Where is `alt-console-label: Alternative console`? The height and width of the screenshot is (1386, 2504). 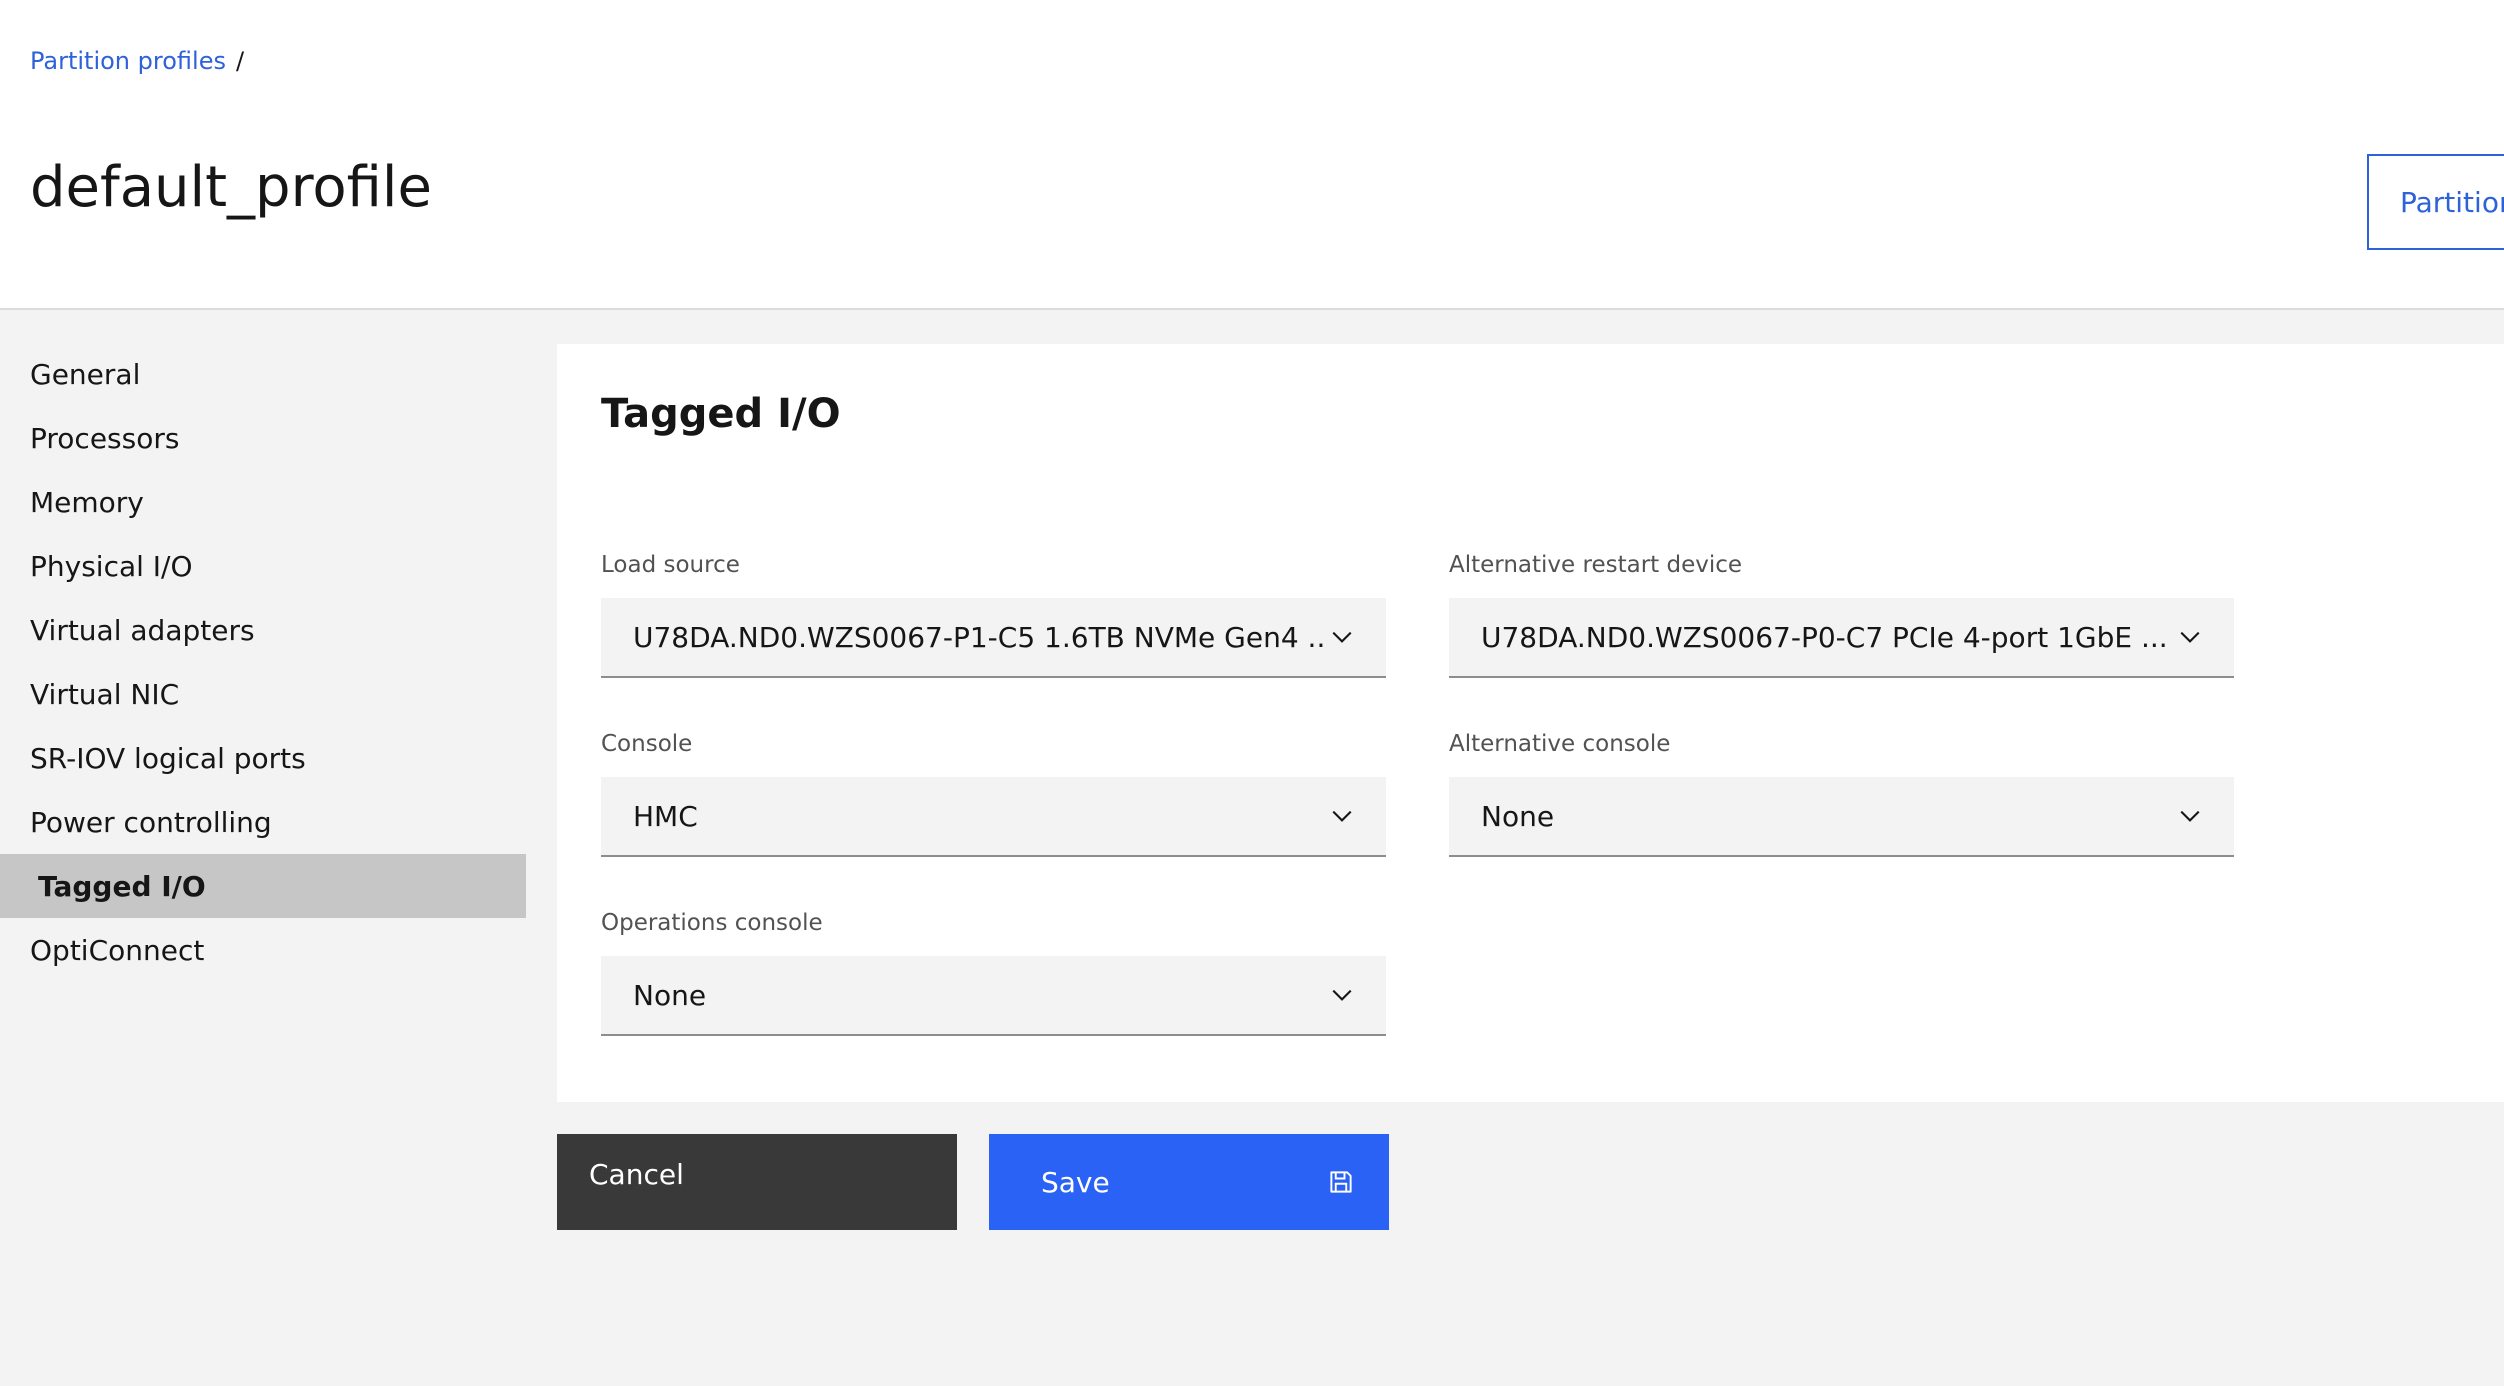 alt-console-label: Alternative console is located at coordinates (1560, 744).